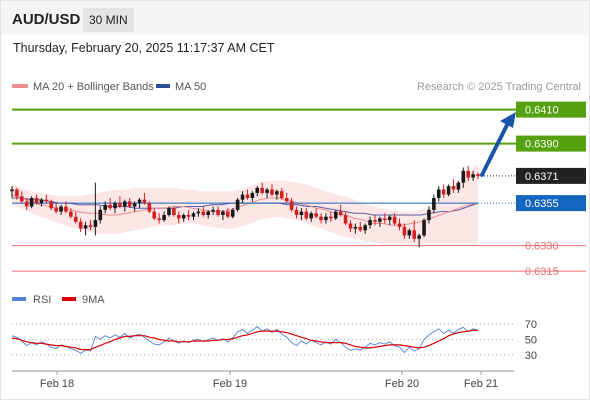 The width and height of the screenshot is (590, 400). Describe the element at coordinates (531, 341) in the screenshot. I see `rsi-tick-label-50: 50` at that location.